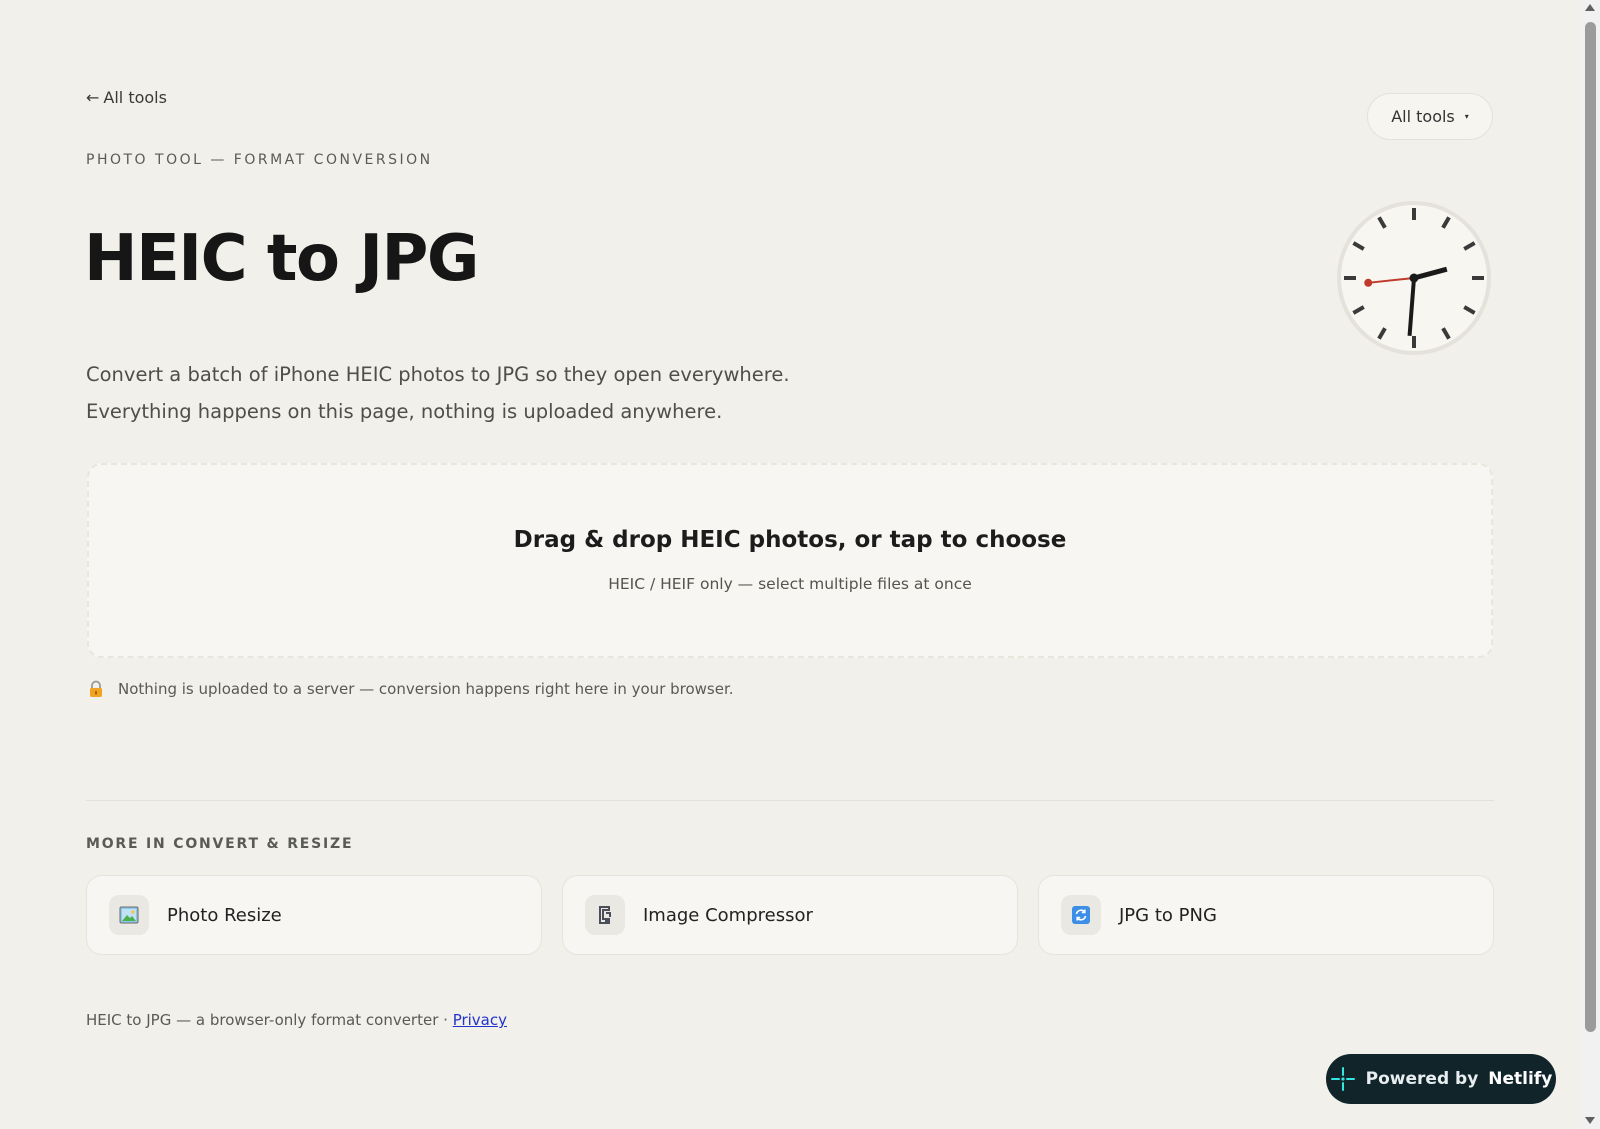 Image resolution: width=1600 pixels, height=1129 pixels. I want to click on clock-icon, so click(1414, 278).